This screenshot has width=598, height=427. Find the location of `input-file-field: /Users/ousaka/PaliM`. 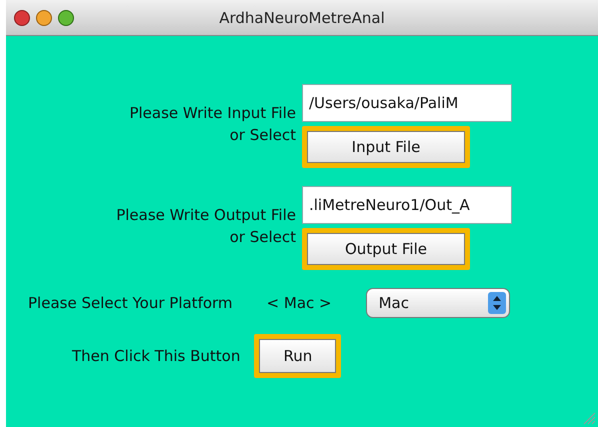

input-file-field: /Users/ousaka/PaliM is located at coordinates (407, 103).